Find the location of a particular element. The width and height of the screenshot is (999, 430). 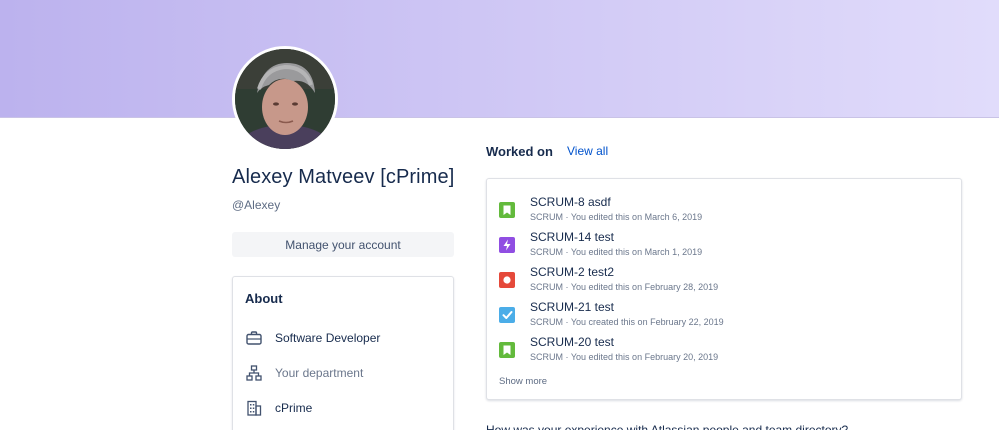

about-row-organization: cPrime is located at coordinates (278, 408).